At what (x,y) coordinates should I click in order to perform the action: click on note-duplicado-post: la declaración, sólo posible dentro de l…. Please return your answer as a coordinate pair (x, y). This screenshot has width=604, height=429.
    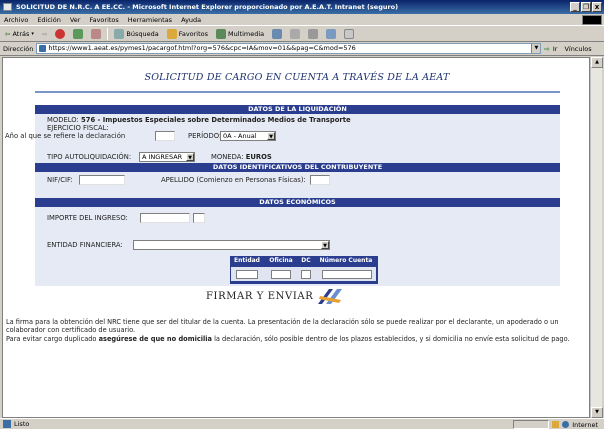
    Looking at the image, I should click on (390, 339).